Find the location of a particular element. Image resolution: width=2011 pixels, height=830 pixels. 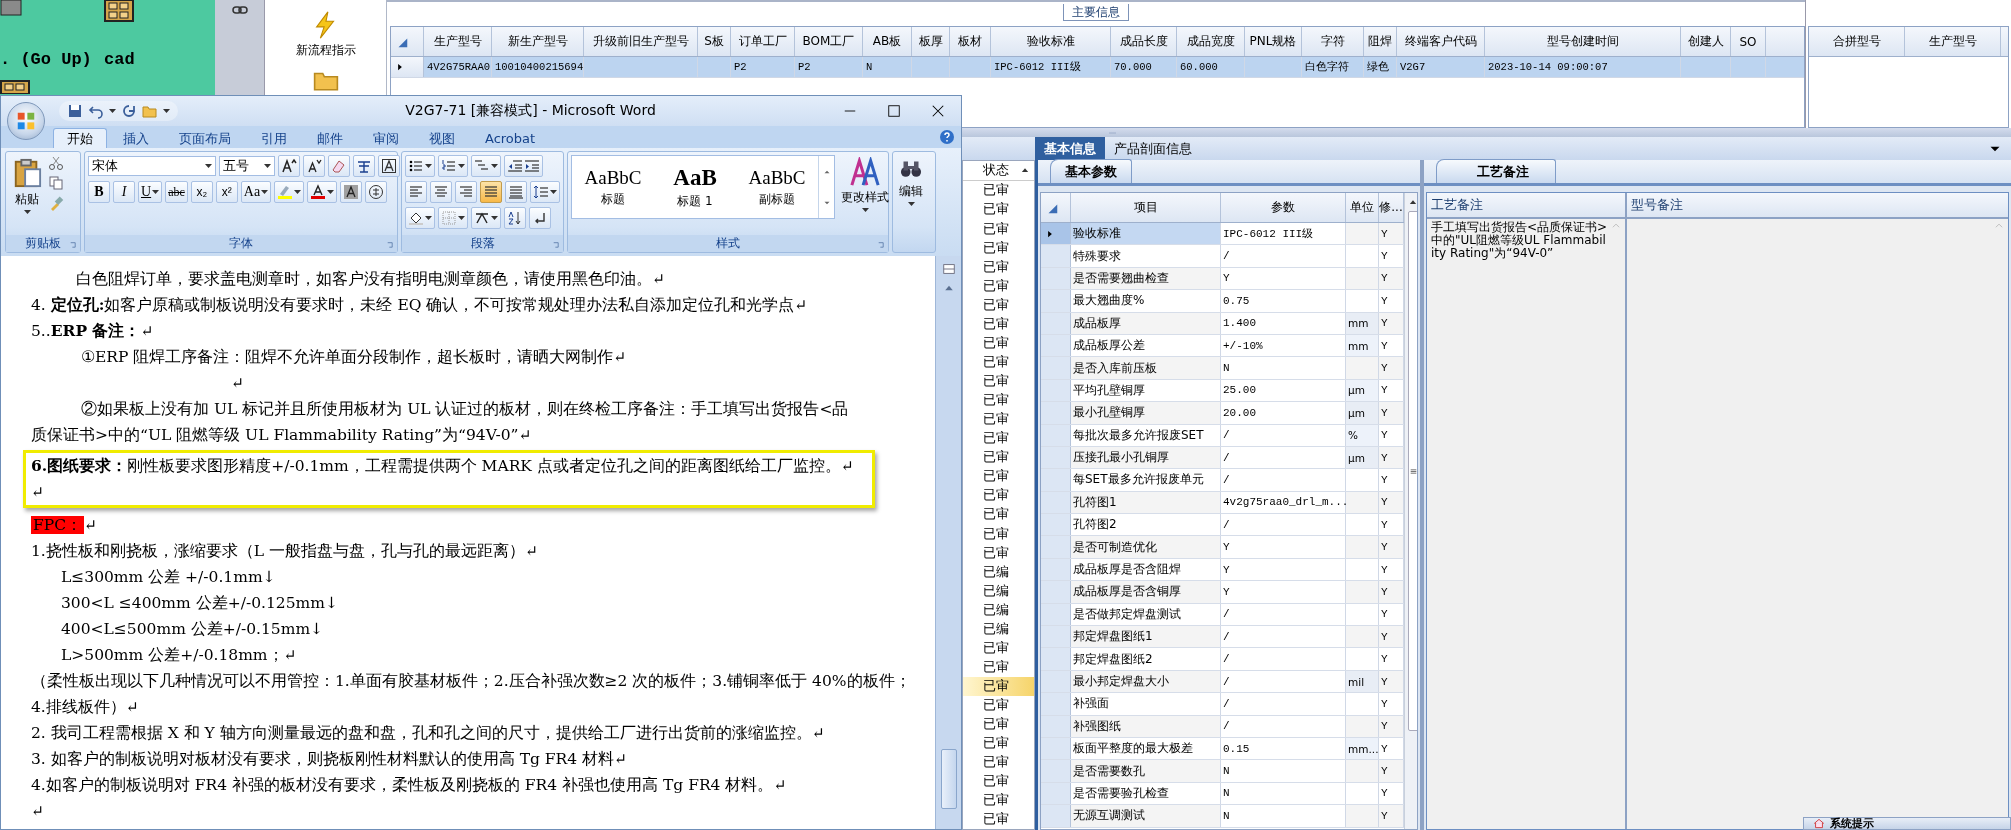

close-icon is located at coordinates (938, 111).